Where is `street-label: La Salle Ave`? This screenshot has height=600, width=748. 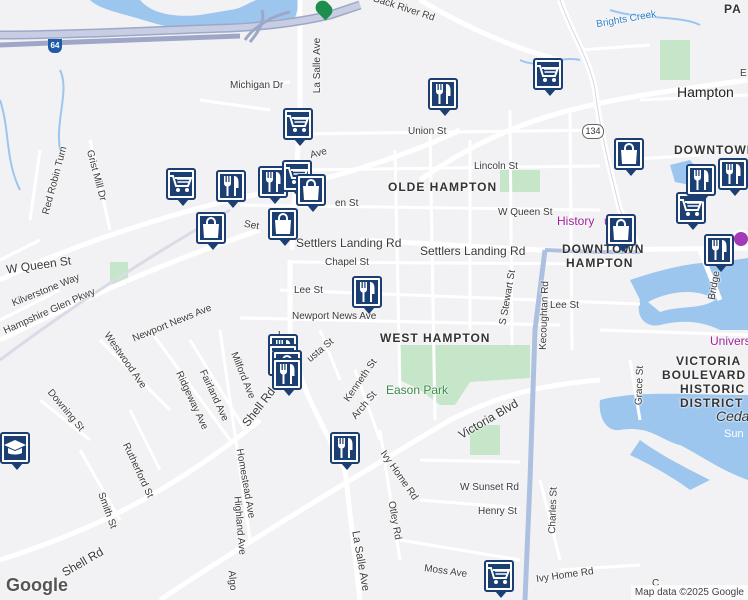
street-label: La Salle Ave is located at coordinates (318, 65).